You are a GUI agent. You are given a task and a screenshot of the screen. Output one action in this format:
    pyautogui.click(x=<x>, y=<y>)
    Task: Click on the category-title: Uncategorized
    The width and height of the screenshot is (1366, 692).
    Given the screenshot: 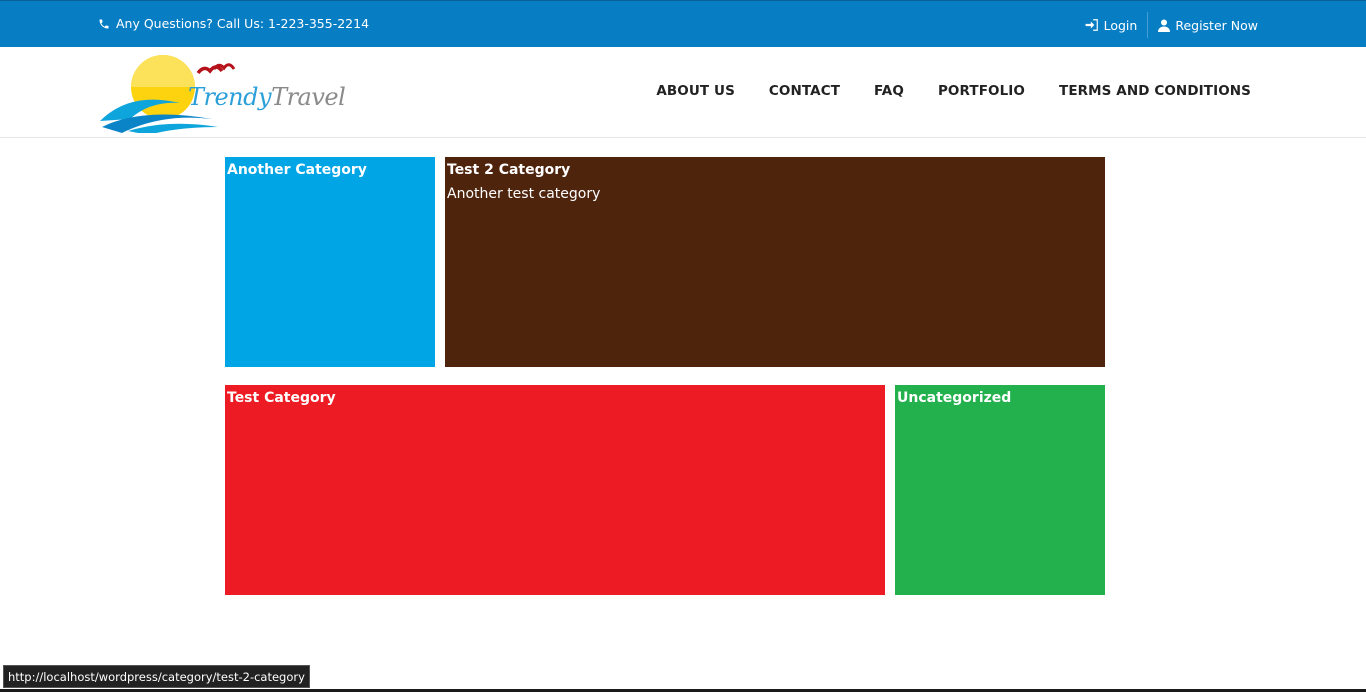 What is the action you would take?
    pyautogui.click(x=954, y=398)
    